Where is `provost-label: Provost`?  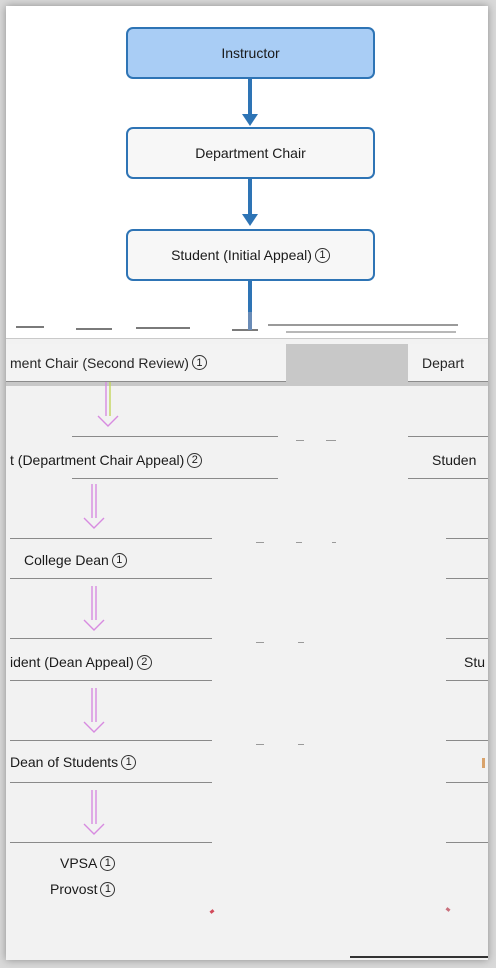
provost-label: Provost is located at coordinates (74, 889).